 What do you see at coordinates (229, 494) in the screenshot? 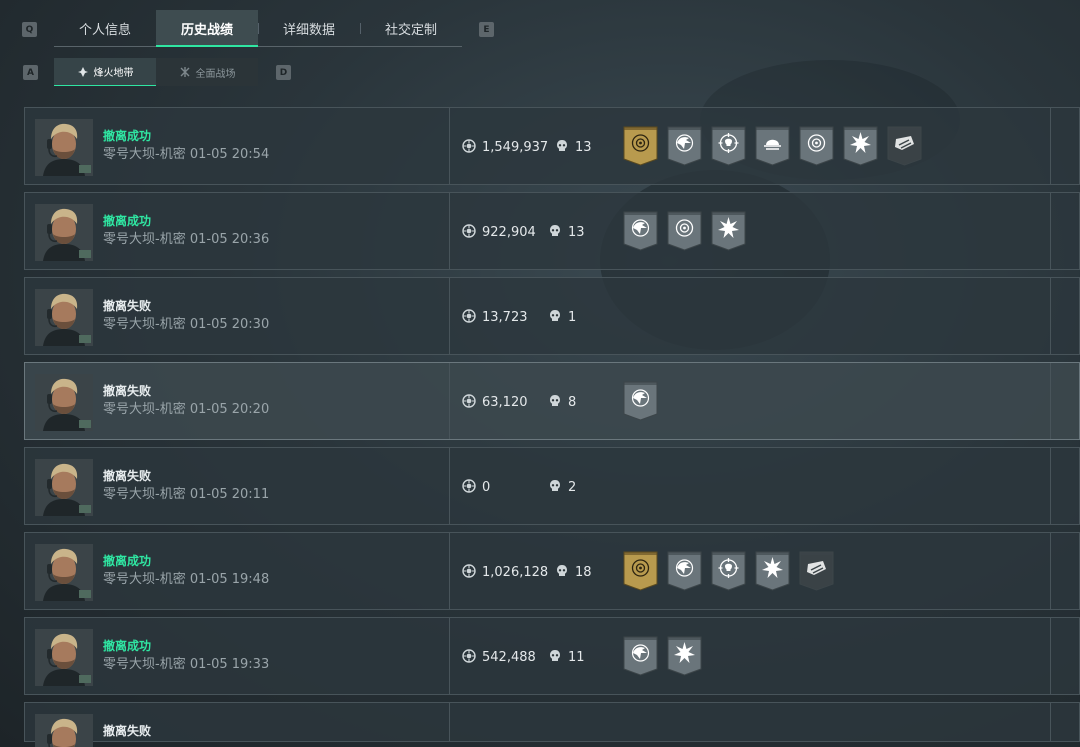
I see `match-time: 01-05 20:11` at bounding box center [229, 494].